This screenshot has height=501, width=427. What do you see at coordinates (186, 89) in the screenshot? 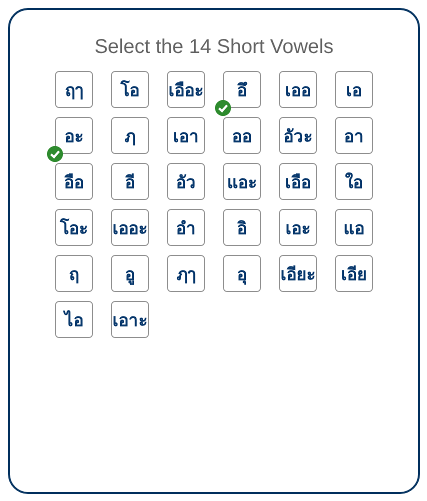
I see `vowel-tile: เอือะ` at bounding box center [186, 89].